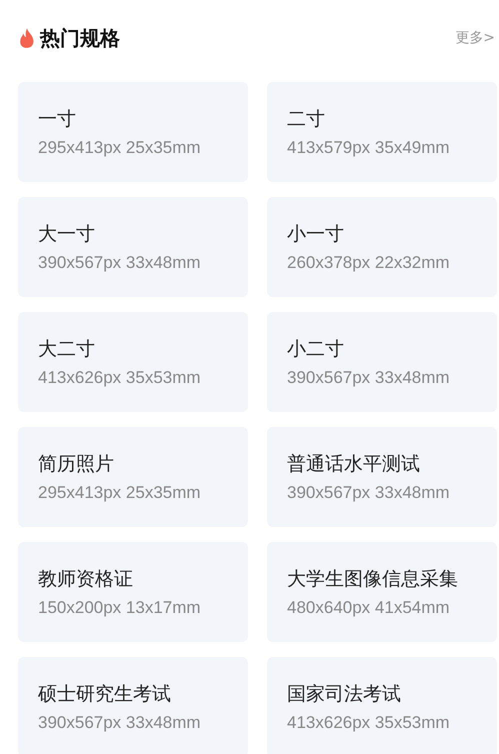 The height and width of the screenshot is (754, 499). Describe the element at coordinates (373, 579) in the screenshot. I see `spec-name: 大学生图像信息采集` at that location.